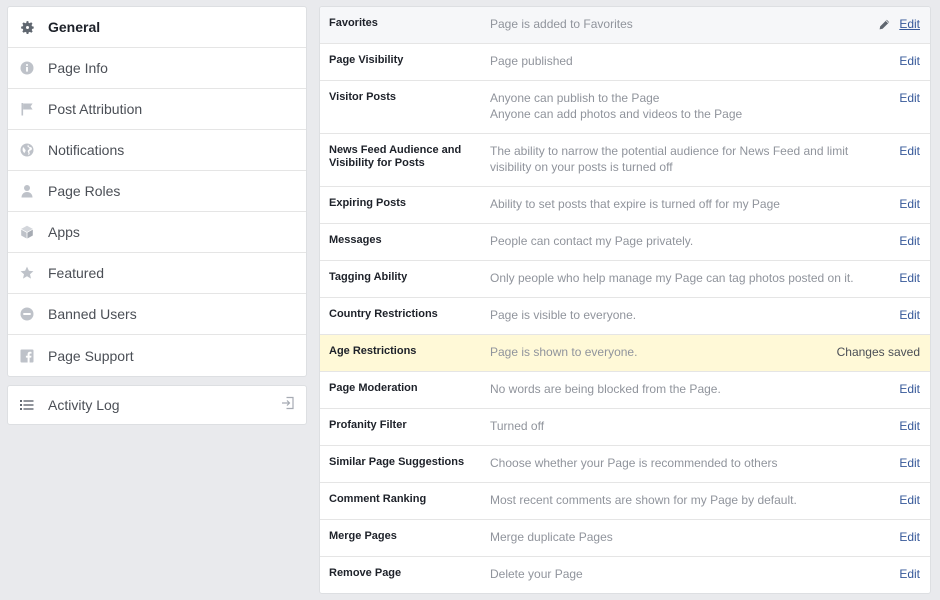  Describe the element at coordinates (157, 27) in the screenshot. I see `sidebar-item-general: General` at that location.